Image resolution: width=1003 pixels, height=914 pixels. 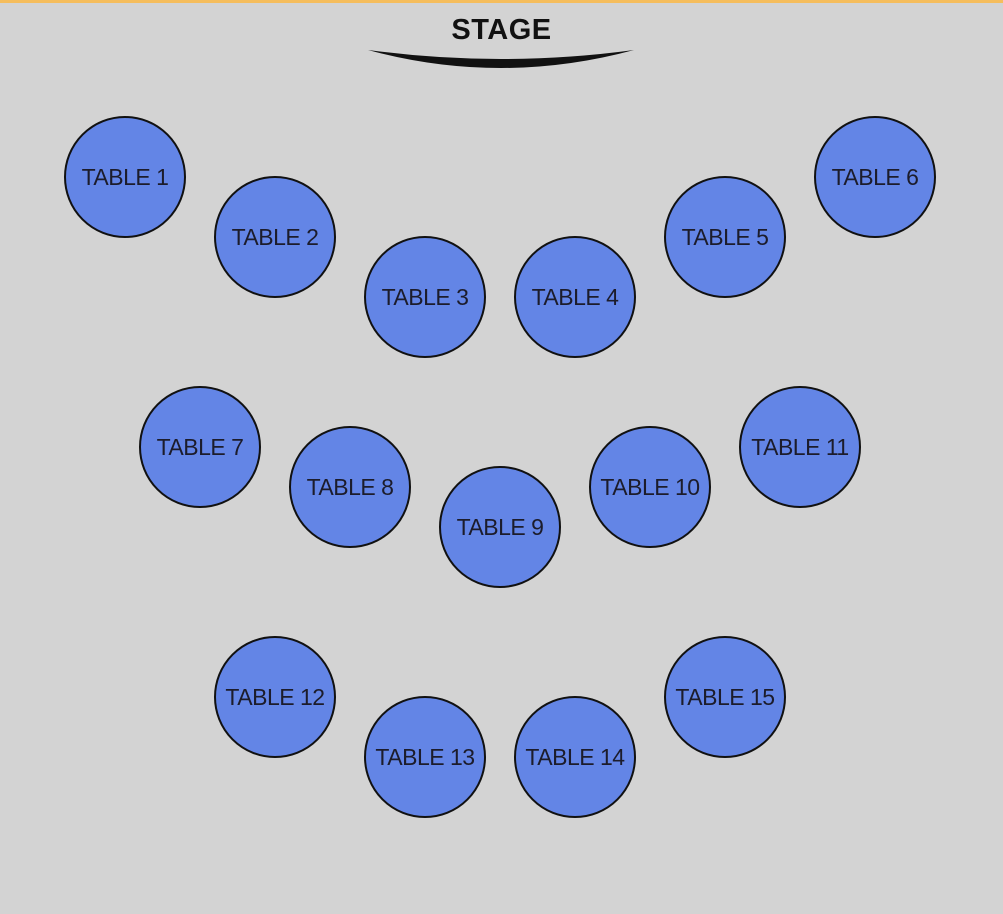 I want to click on table-label: TABLE 3, so click(x=425, y=296).